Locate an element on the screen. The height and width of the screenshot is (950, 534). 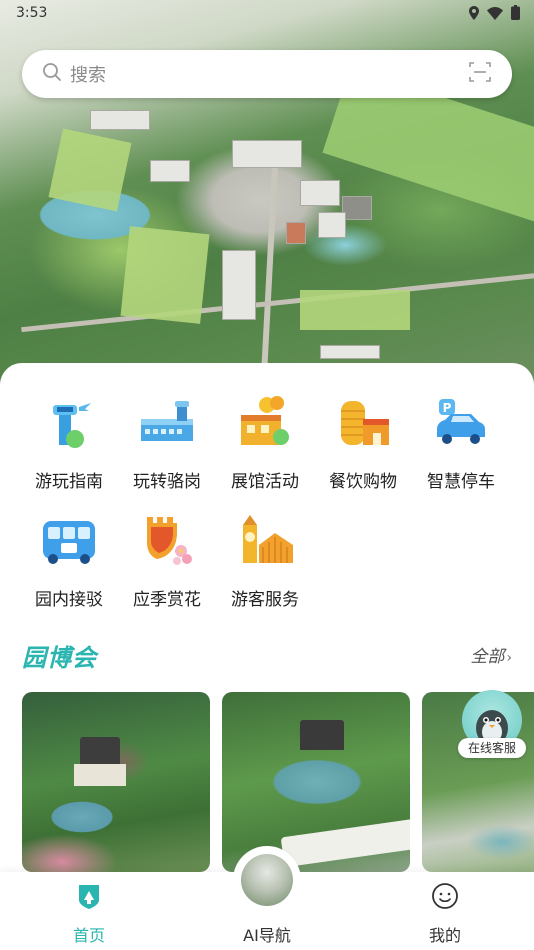
parking-car-icon: P is located at coordinates (461, 421).